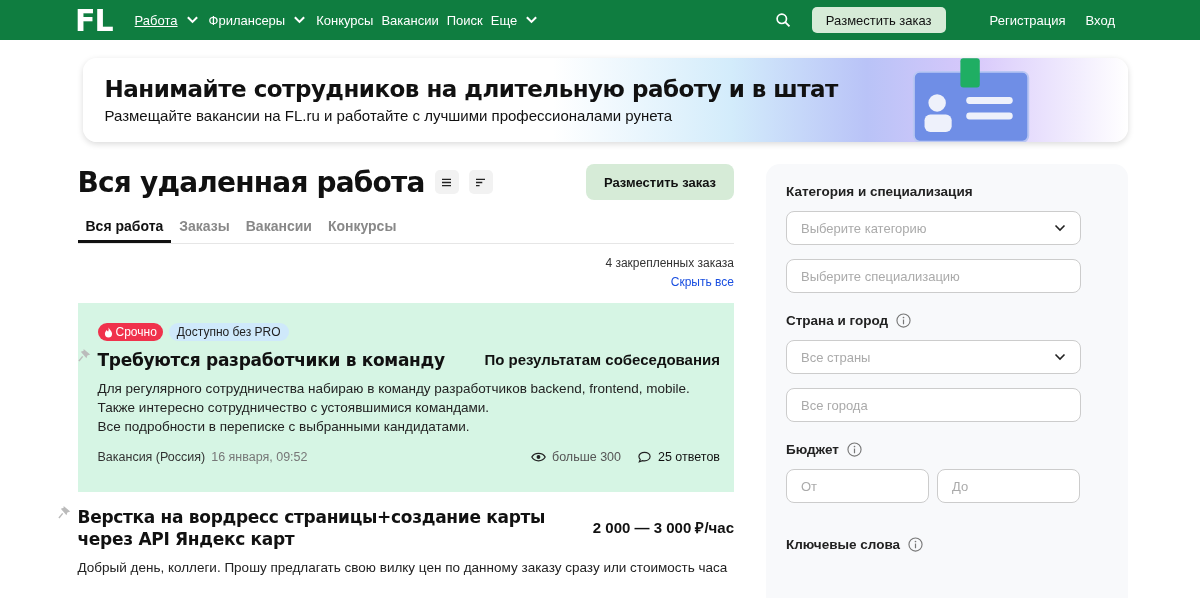 This screenshot has height=598, width=1200. What do you see at coordinates (1027, 20) in the screenshot?
I see `nav-link: Регистрация` at bounding box center [1027, 20].